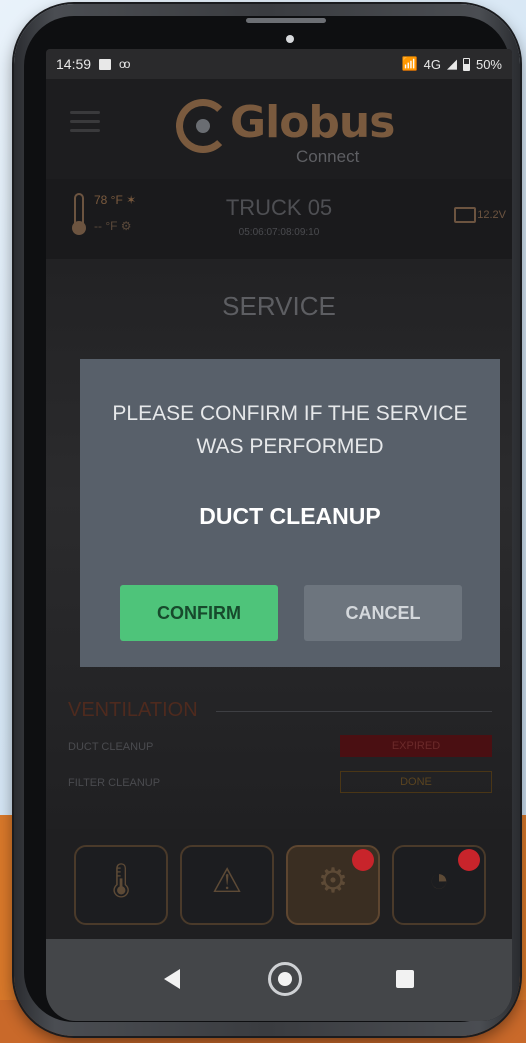  Describe the element at coordinates (286, 20) in the screenshot. I see `speaker-grille` at that location.